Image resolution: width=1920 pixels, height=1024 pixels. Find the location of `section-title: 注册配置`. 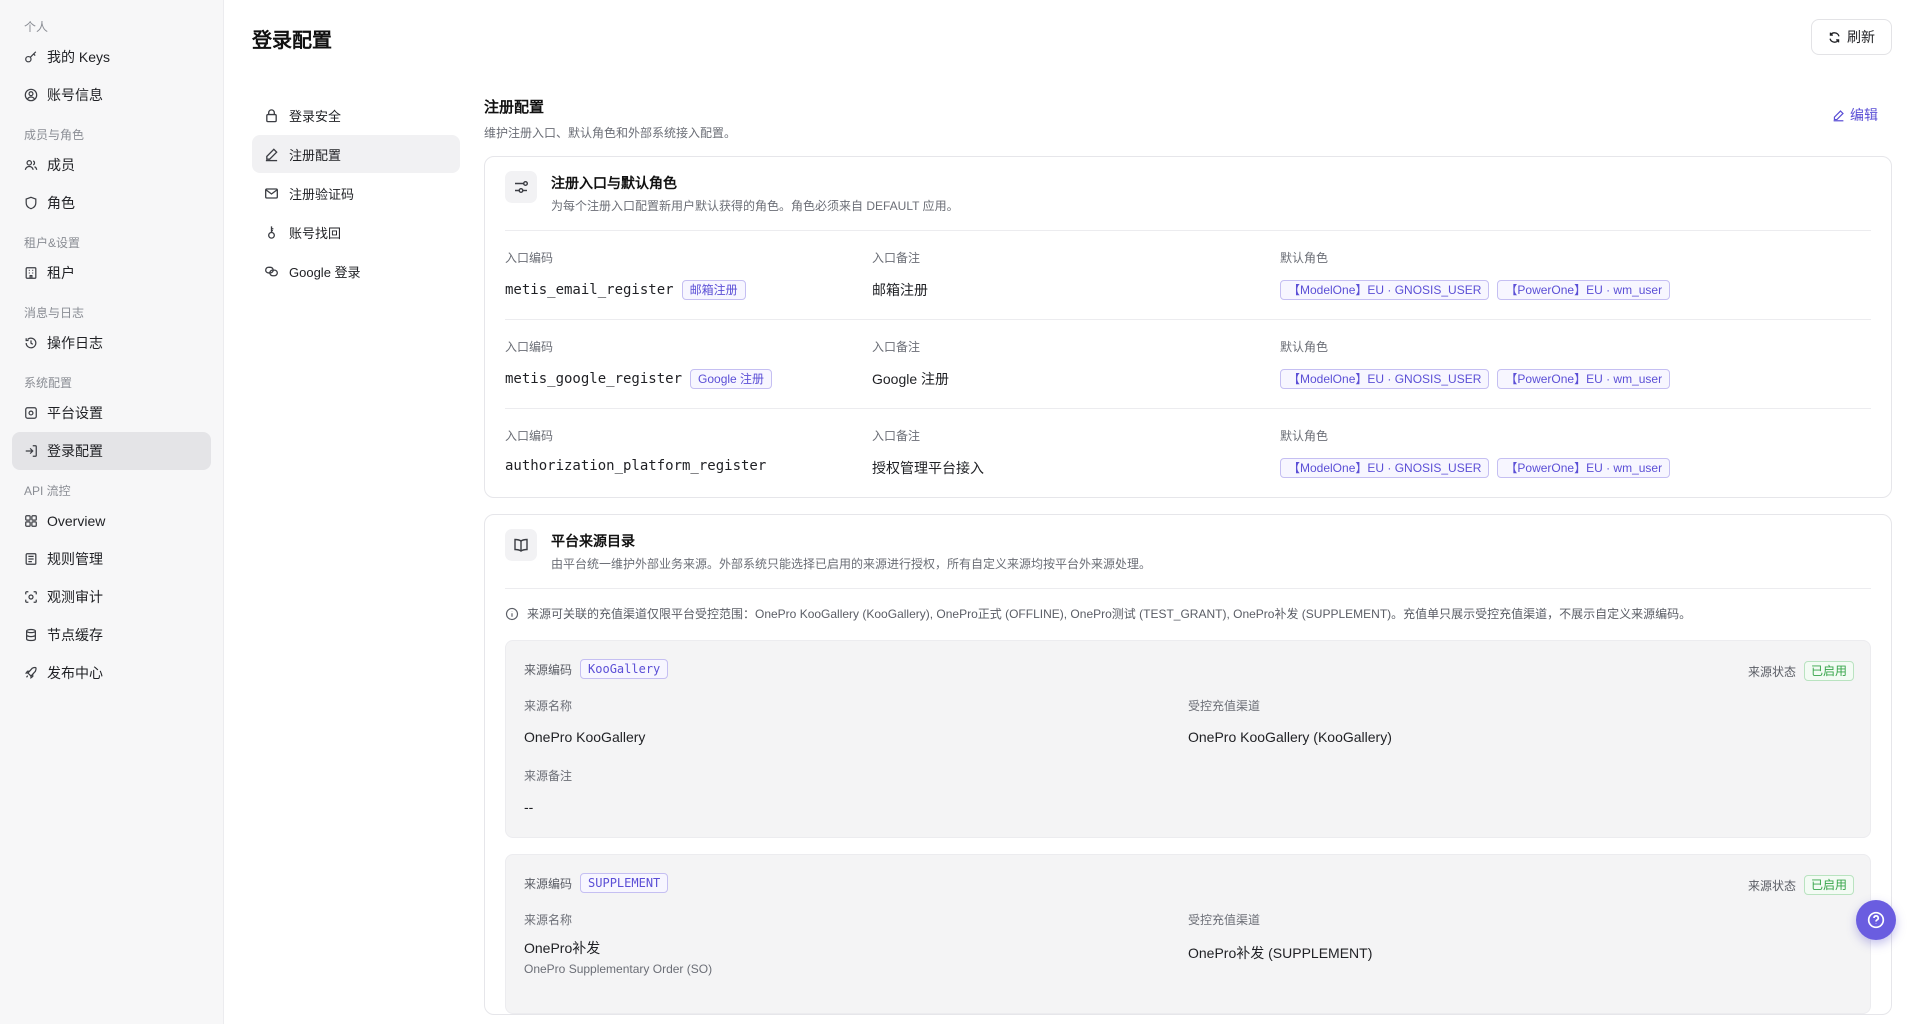

section-title: 注册配置 is located at coordinates (514, 107).